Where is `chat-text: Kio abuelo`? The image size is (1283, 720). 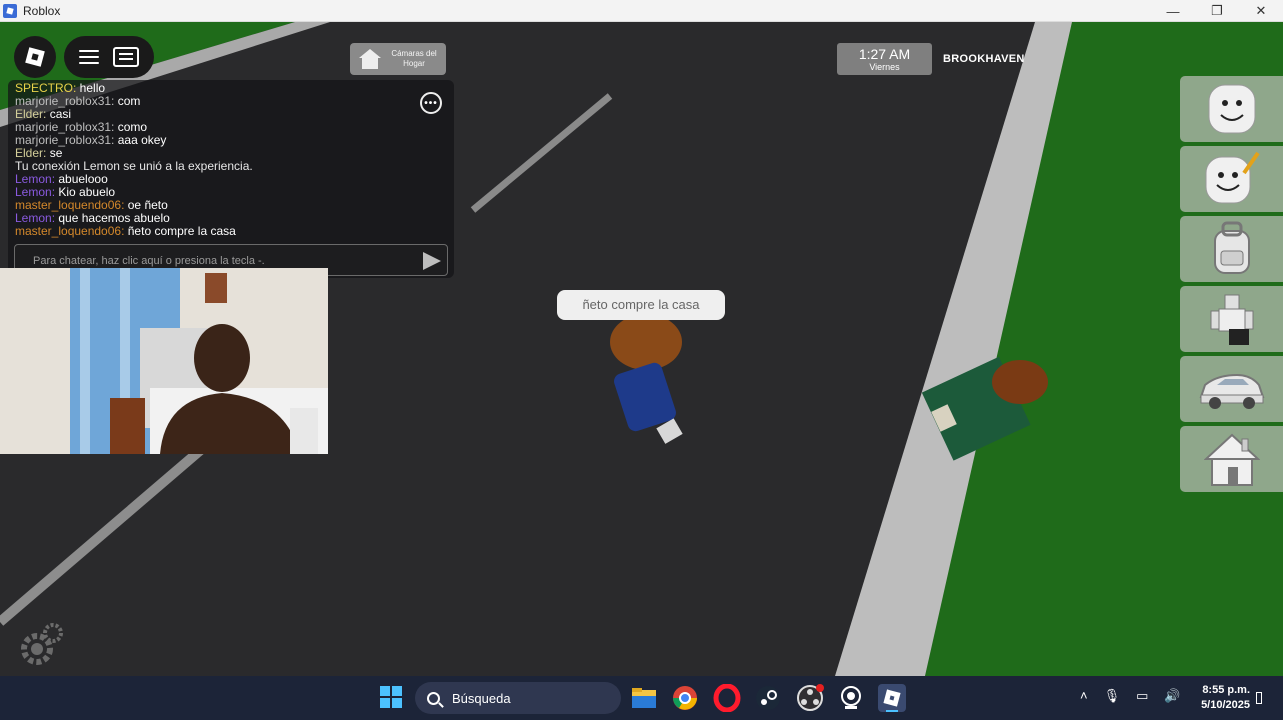
chat-text: Kio abuelo is located at coordinates (85, 192).